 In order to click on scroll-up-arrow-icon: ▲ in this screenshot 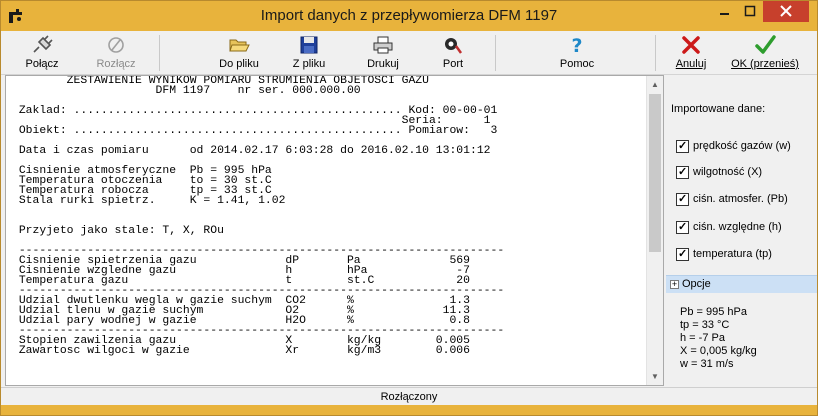, I will do `click(655, 84)`.